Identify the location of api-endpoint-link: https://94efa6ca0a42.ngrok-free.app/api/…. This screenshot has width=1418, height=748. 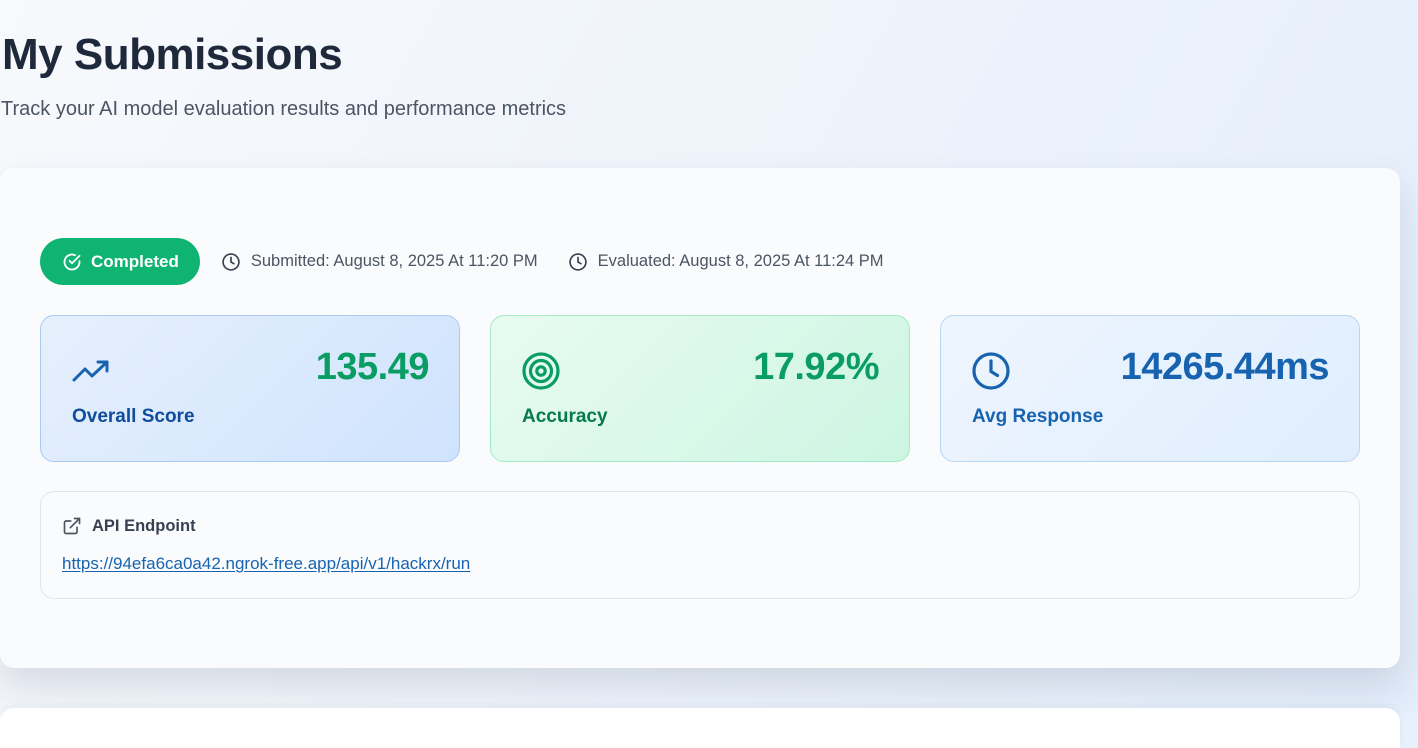
(266, 564).